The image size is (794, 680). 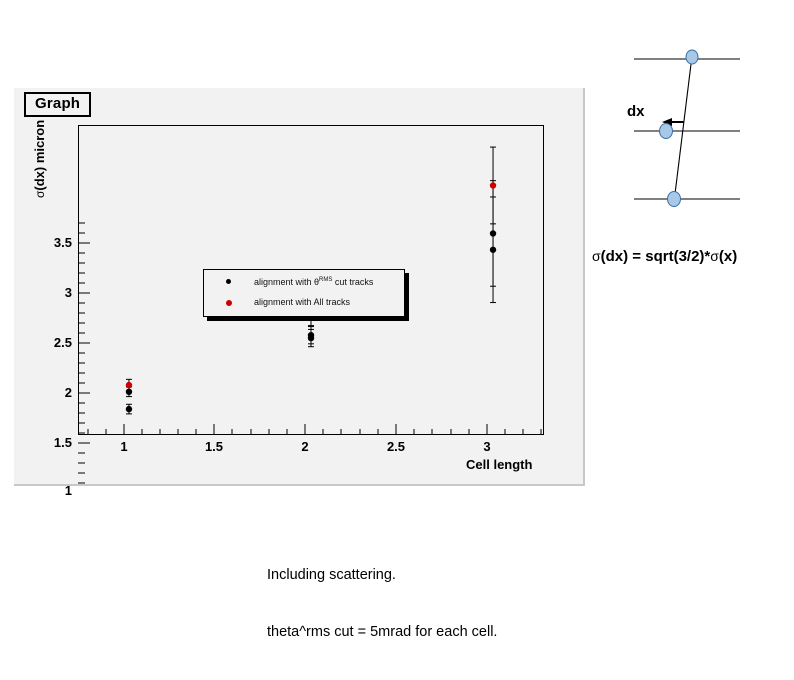 What do you see at coordinates (229, 303) in the screenshot?
I see `legend-marker-red-dot` at bounding box center [229, 303].